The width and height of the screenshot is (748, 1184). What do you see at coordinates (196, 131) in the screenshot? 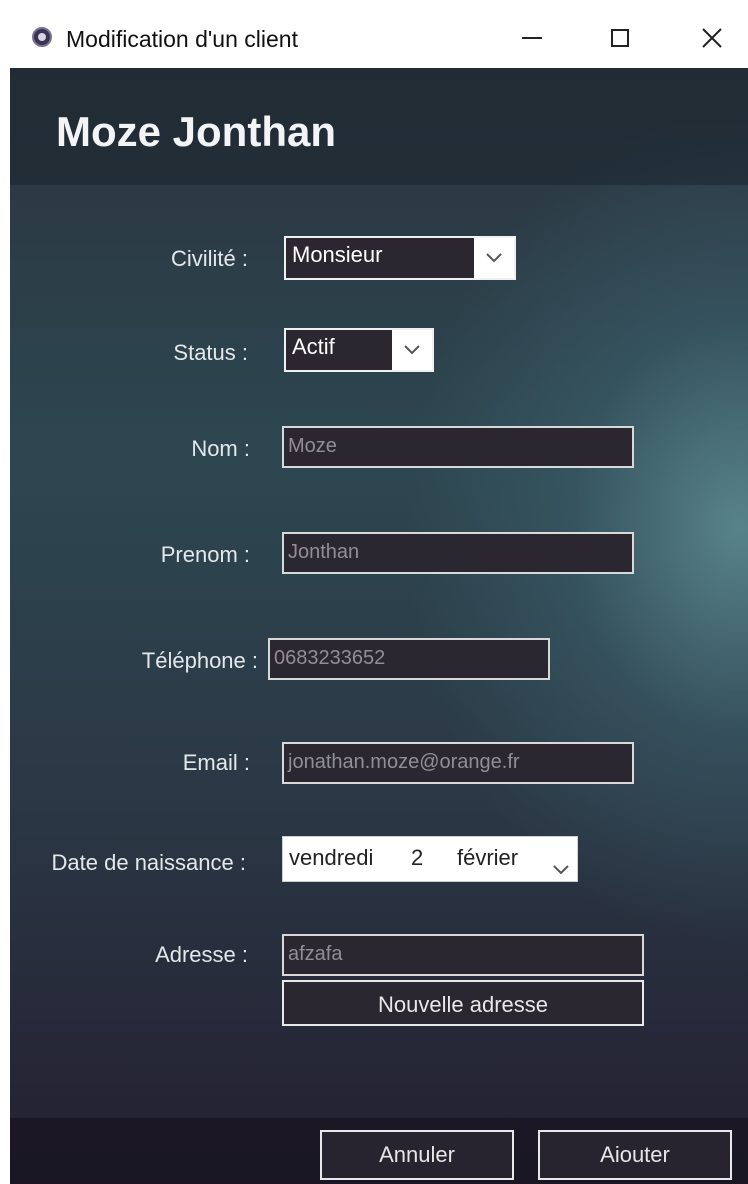
I see `client-name-heading: Moze Jonthan` at bounding box center [196, 131].